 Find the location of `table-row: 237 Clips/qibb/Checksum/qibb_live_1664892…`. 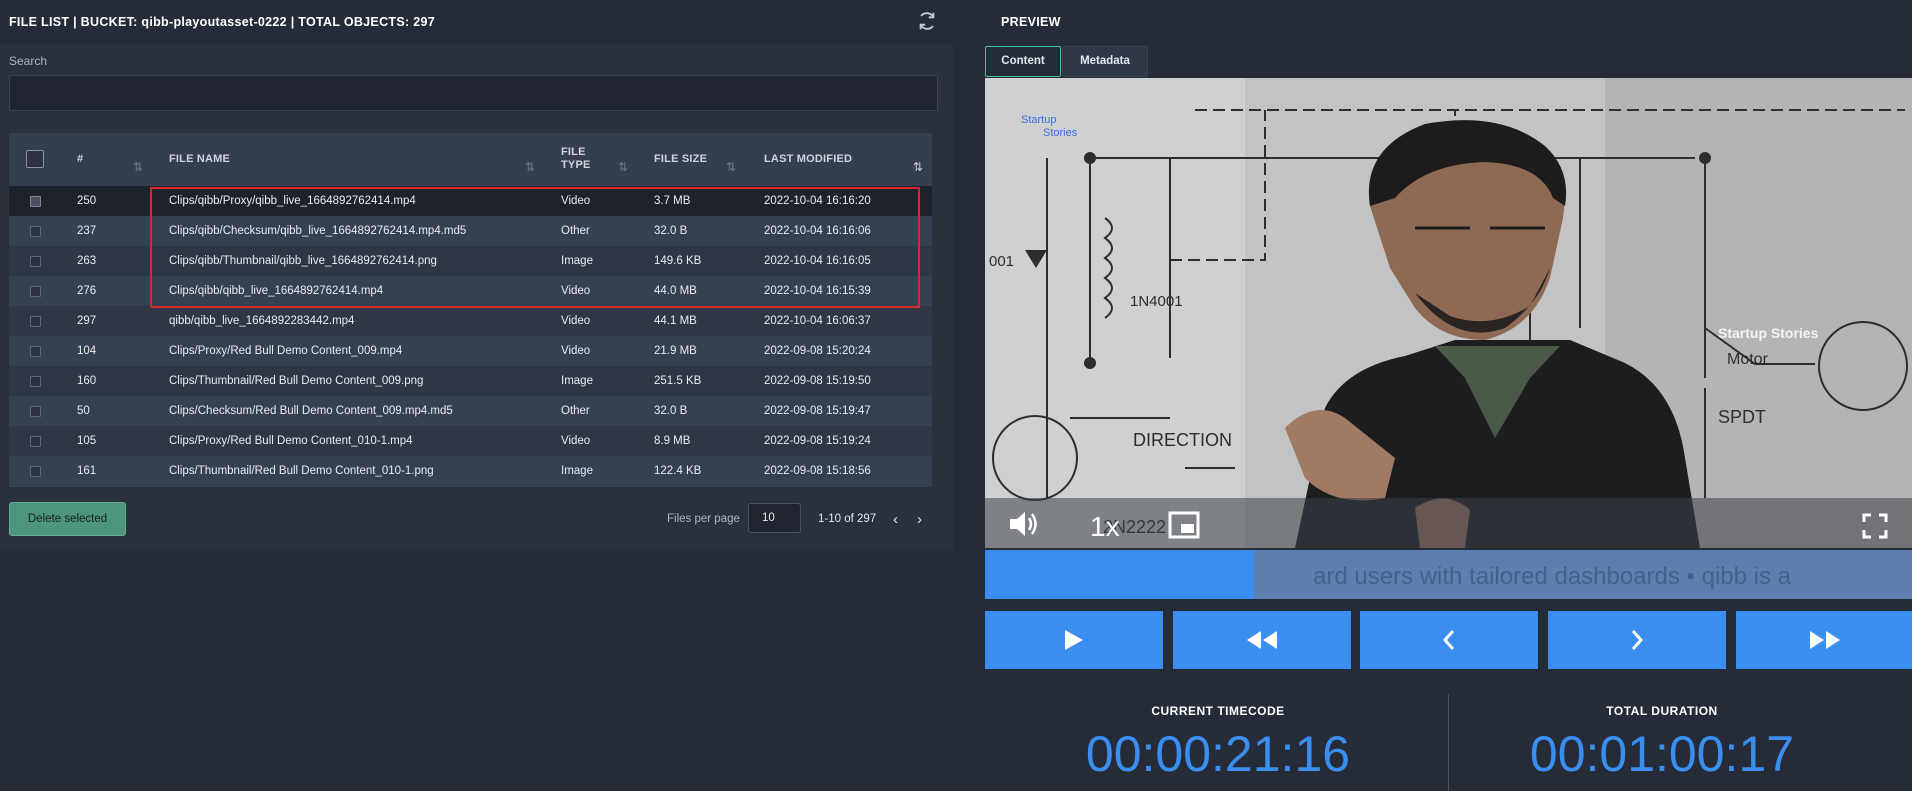

table-row: 237 Clips/qibb/Checksum/qibb_live_1664892… is located at coordinates (470, 231).